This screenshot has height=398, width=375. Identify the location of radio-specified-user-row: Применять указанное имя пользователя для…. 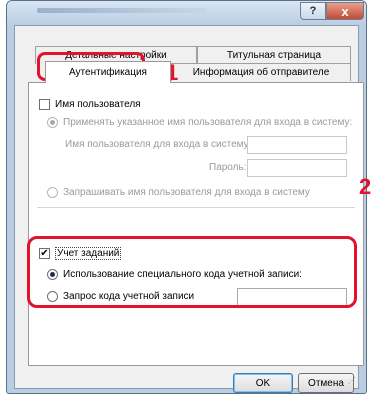
(199, 122).